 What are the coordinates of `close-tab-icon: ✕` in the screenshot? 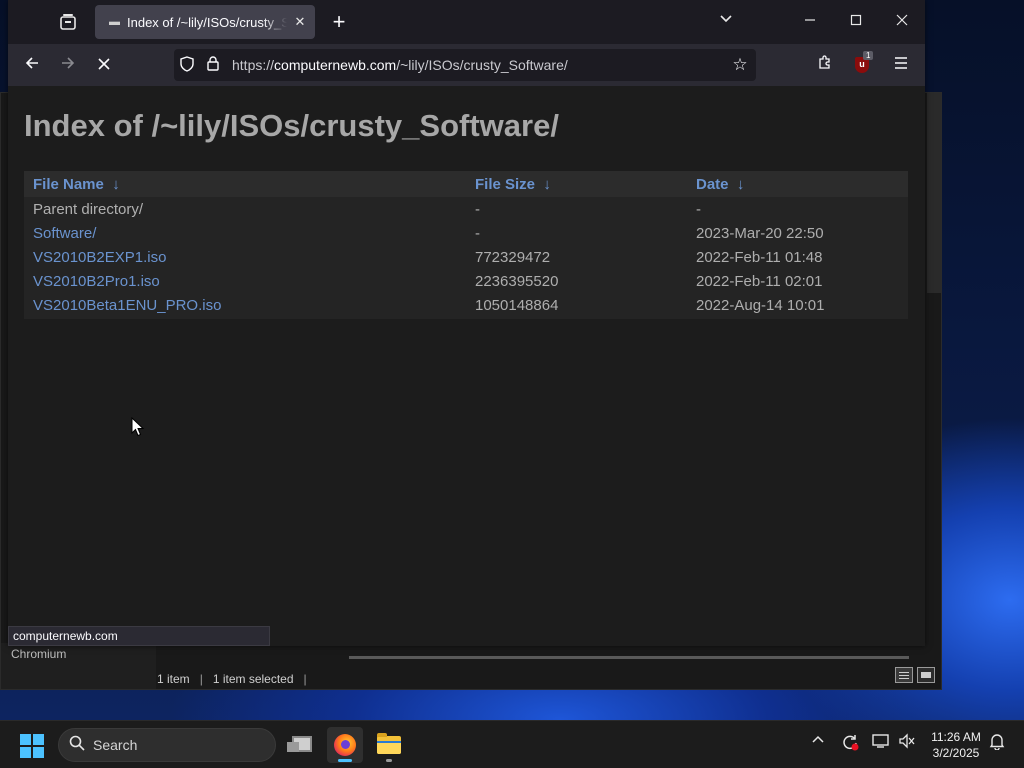 It's located at (300, 22).